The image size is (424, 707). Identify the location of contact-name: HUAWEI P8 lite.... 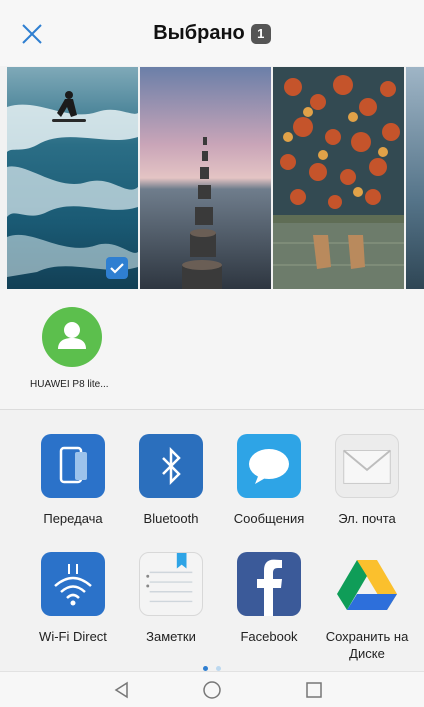
(69, 384).